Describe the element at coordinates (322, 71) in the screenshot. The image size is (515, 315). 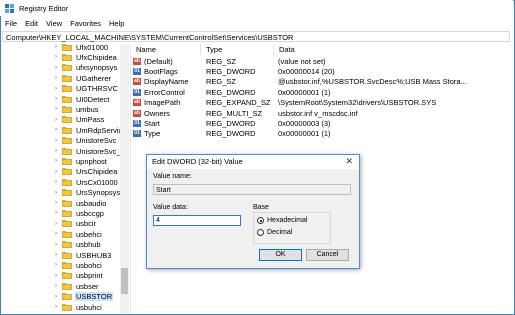
I see `value-row: 01 BootFlags REG_DWORD 0x00000014 (20)` at that location.